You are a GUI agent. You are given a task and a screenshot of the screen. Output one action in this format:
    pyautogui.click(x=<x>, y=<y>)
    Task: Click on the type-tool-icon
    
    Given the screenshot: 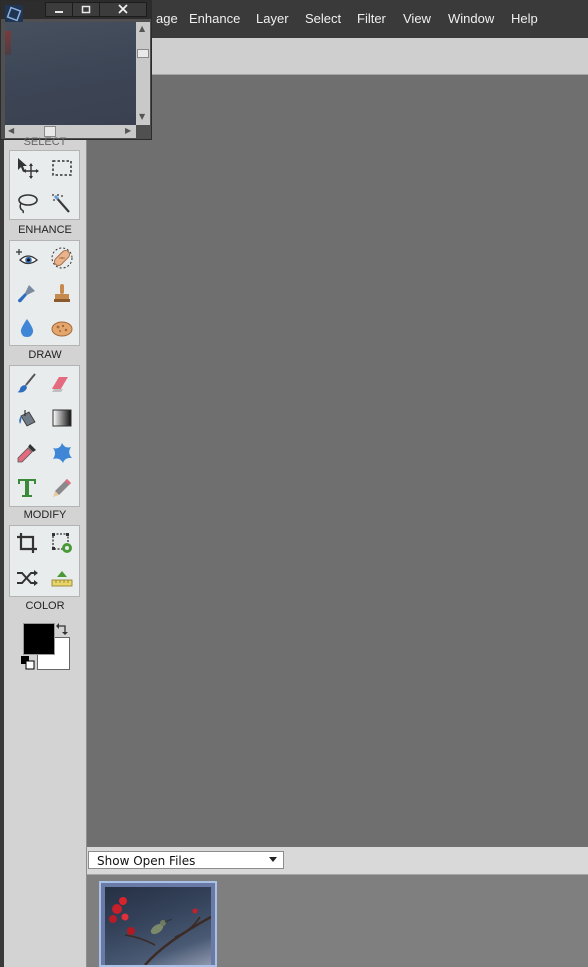 What is the action you would take?
    pyautogui.click(x=27, y=488)
    